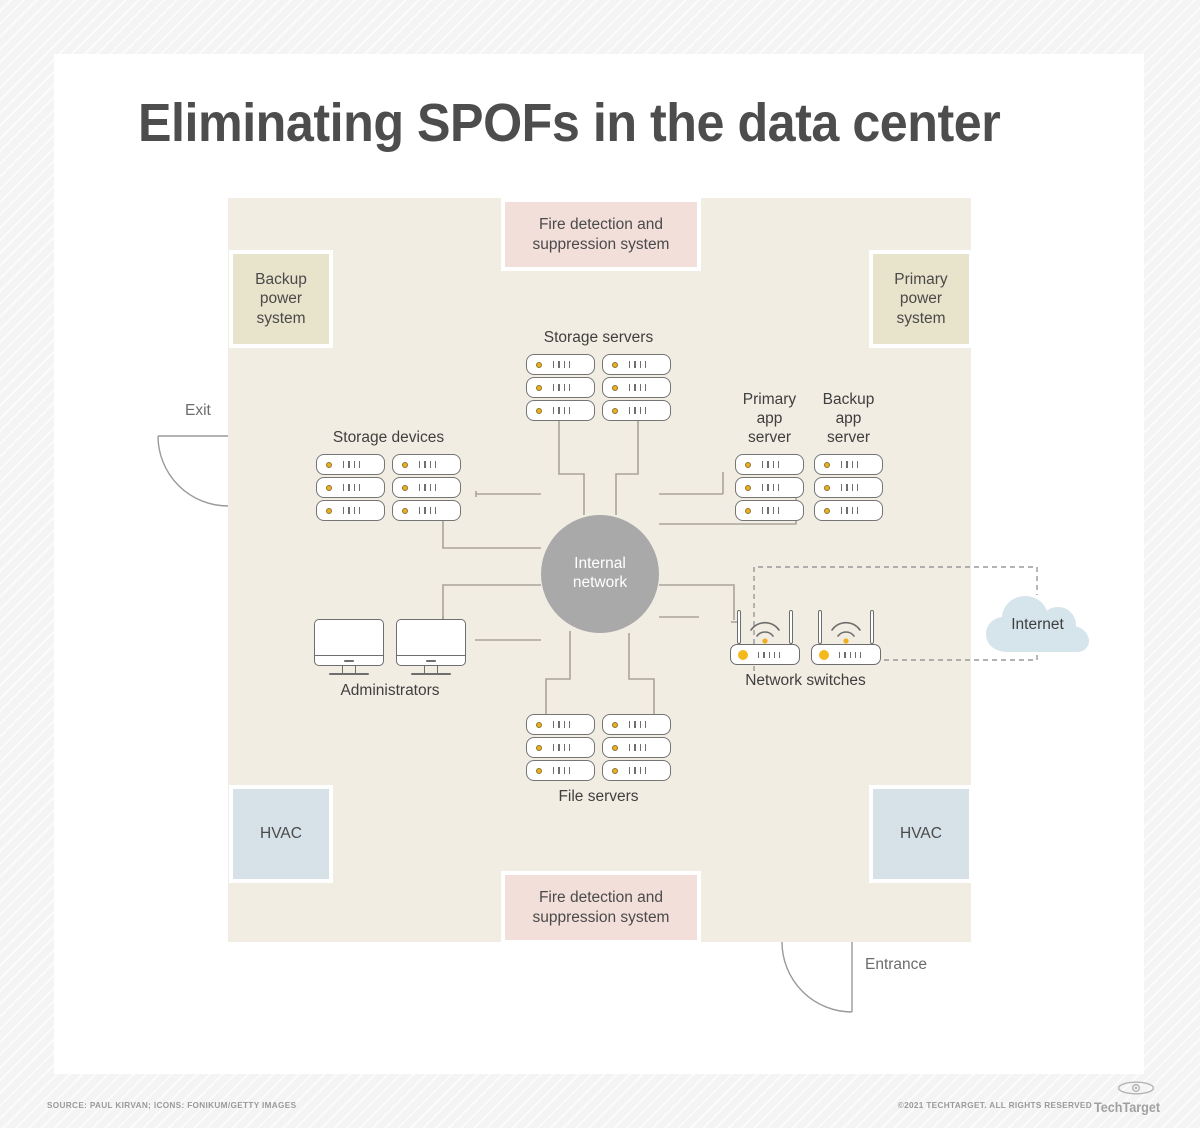 The width and height of the screenshot is (1200, 1128). Describe the element at coordinates (598, 338) in the screenshot. I see `node-label-storage-servers: Storage servers` at that location.